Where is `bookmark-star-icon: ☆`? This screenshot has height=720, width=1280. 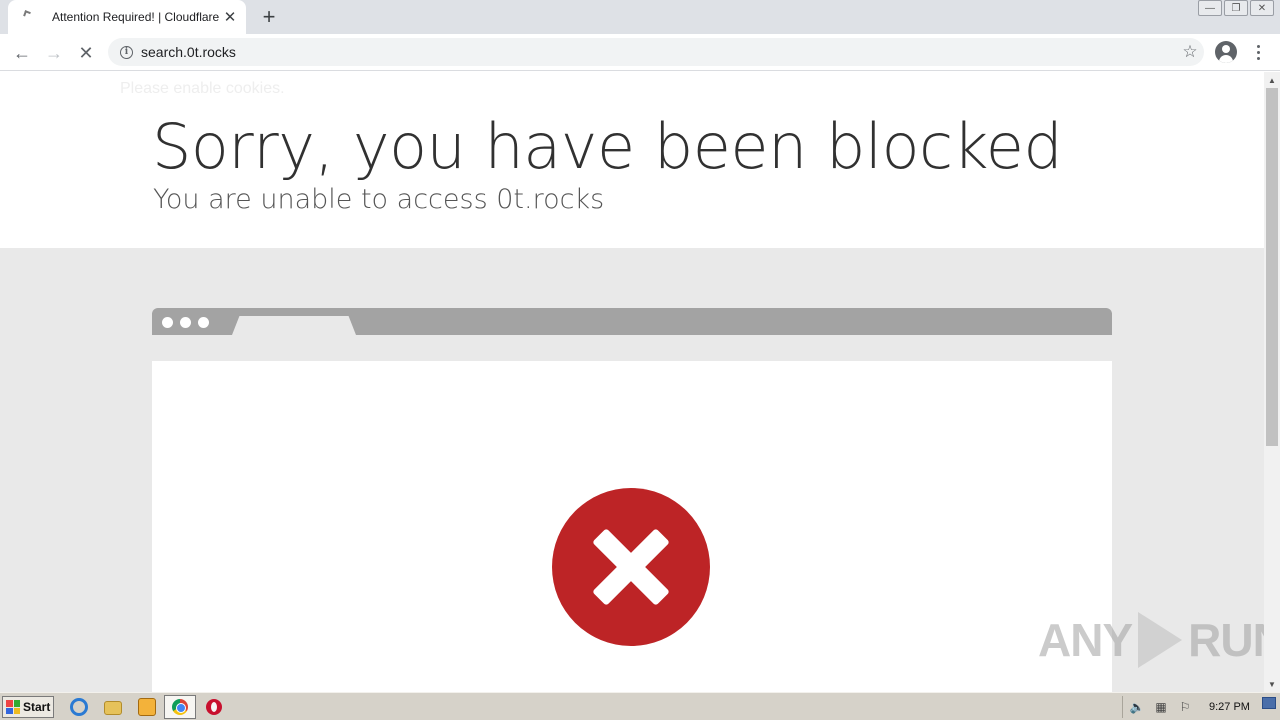
bookmark-star-icon: ☆ is located at coordinates (1190, 52).